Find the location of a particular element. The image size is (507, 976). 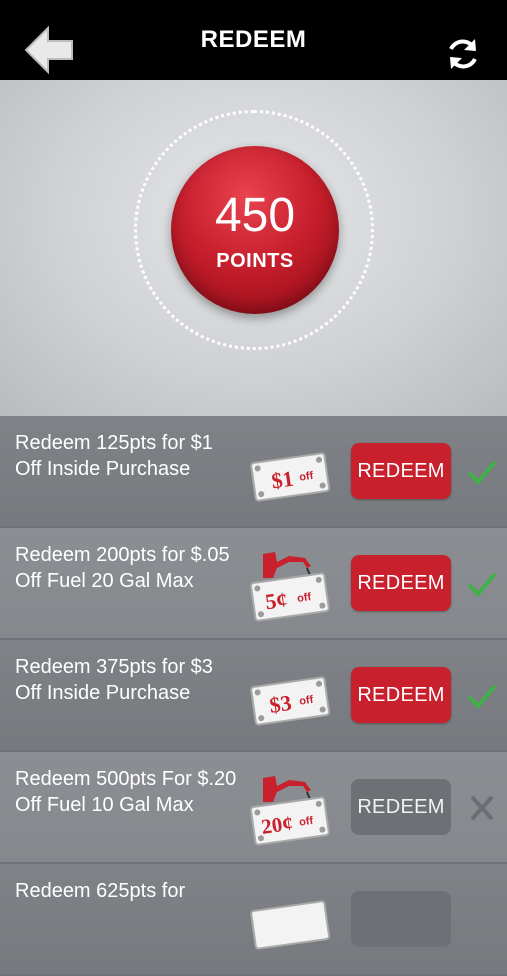

refresh-icon is located at coordinates (463, 54).